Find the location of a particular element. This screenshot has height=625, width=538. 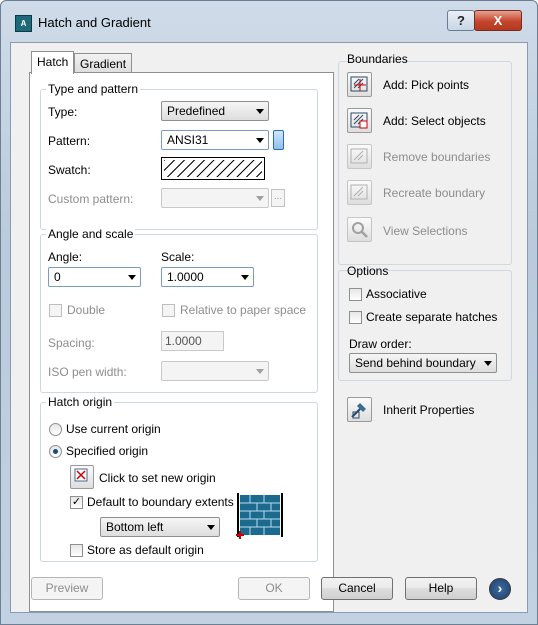

title-bar: A Hatch and Gradient ? X is located at coordinates (269, 22).